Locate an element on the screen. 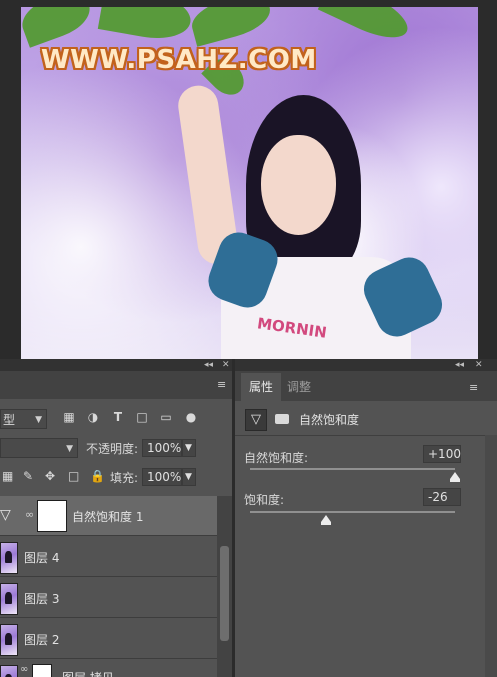  watermark-text: WWW.PSAHZ.COM is located at coordinates (179, 60).